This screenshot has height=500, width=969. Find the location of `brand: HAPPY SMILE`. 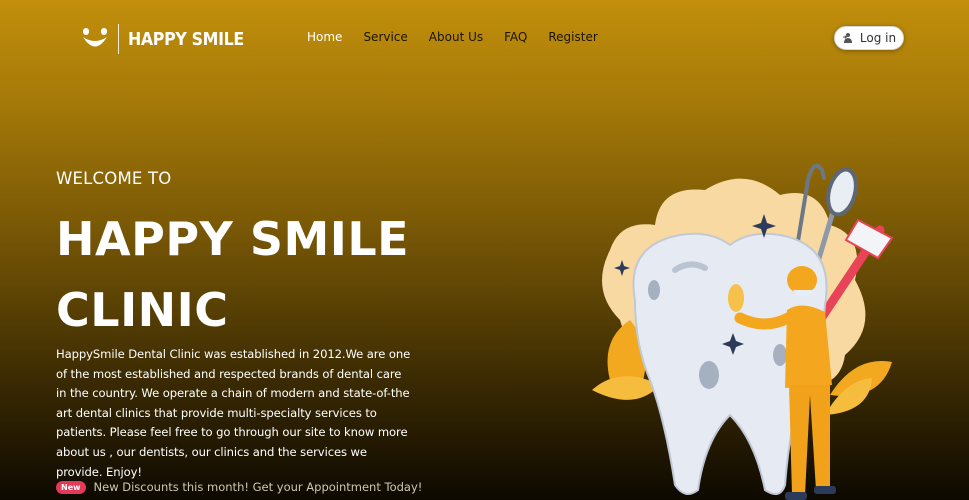

brand: HAPPY SMILE is located at coordinates (171, 39).